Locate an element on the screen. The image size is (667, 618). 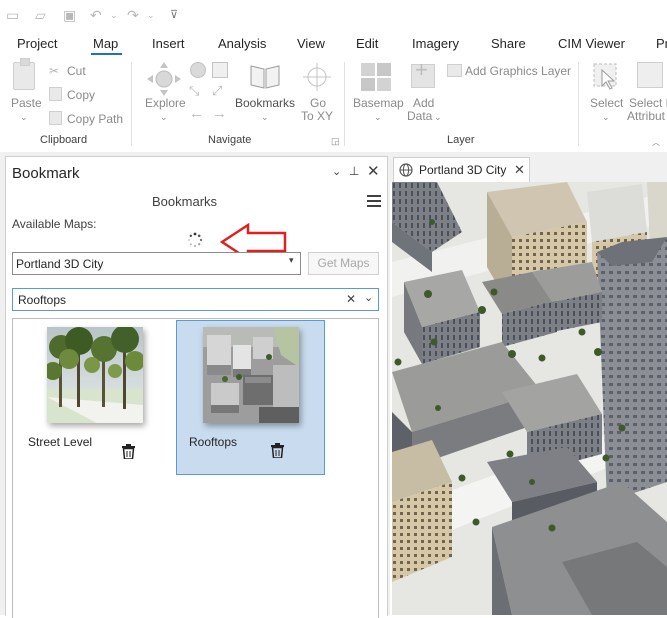
filter-dropdown-icon: ⌄ is located at coordinates (368, 297).